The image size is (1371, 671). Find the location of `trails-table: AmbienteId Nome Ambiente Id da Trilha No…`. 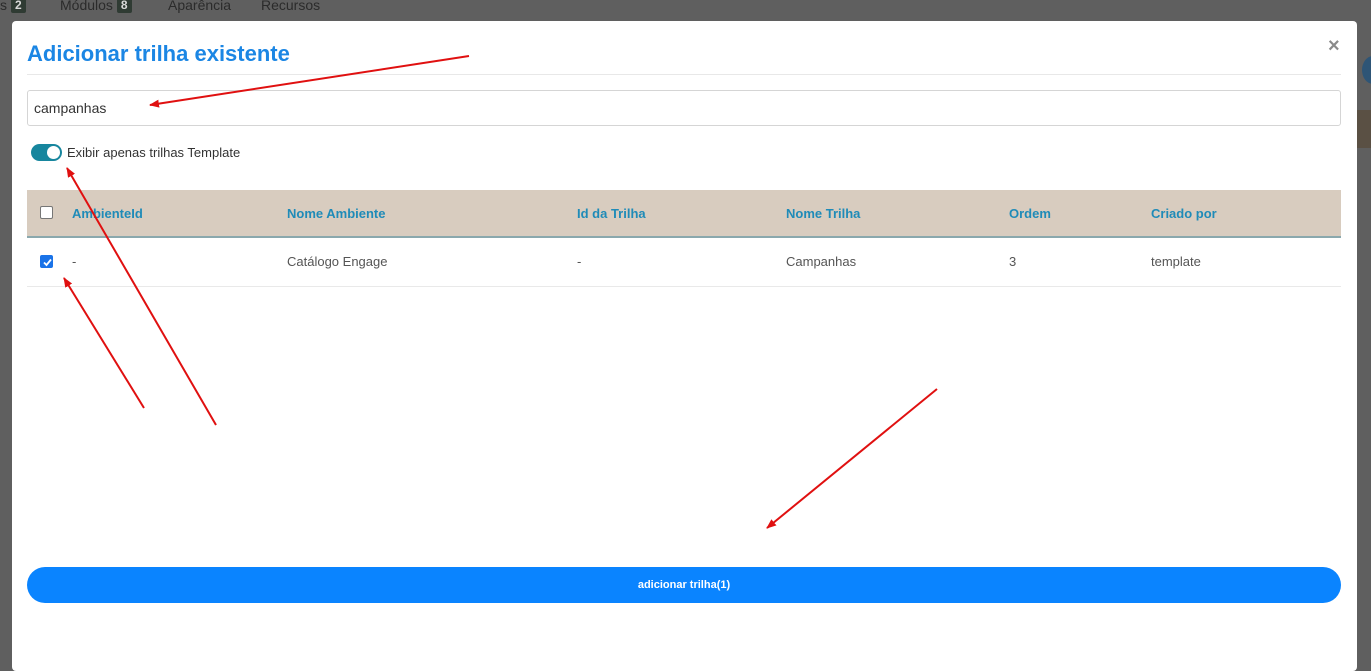

trails-table: AmbienteId Nome Ambiente Id da Trilha No… is located at coordinates (684, 238).